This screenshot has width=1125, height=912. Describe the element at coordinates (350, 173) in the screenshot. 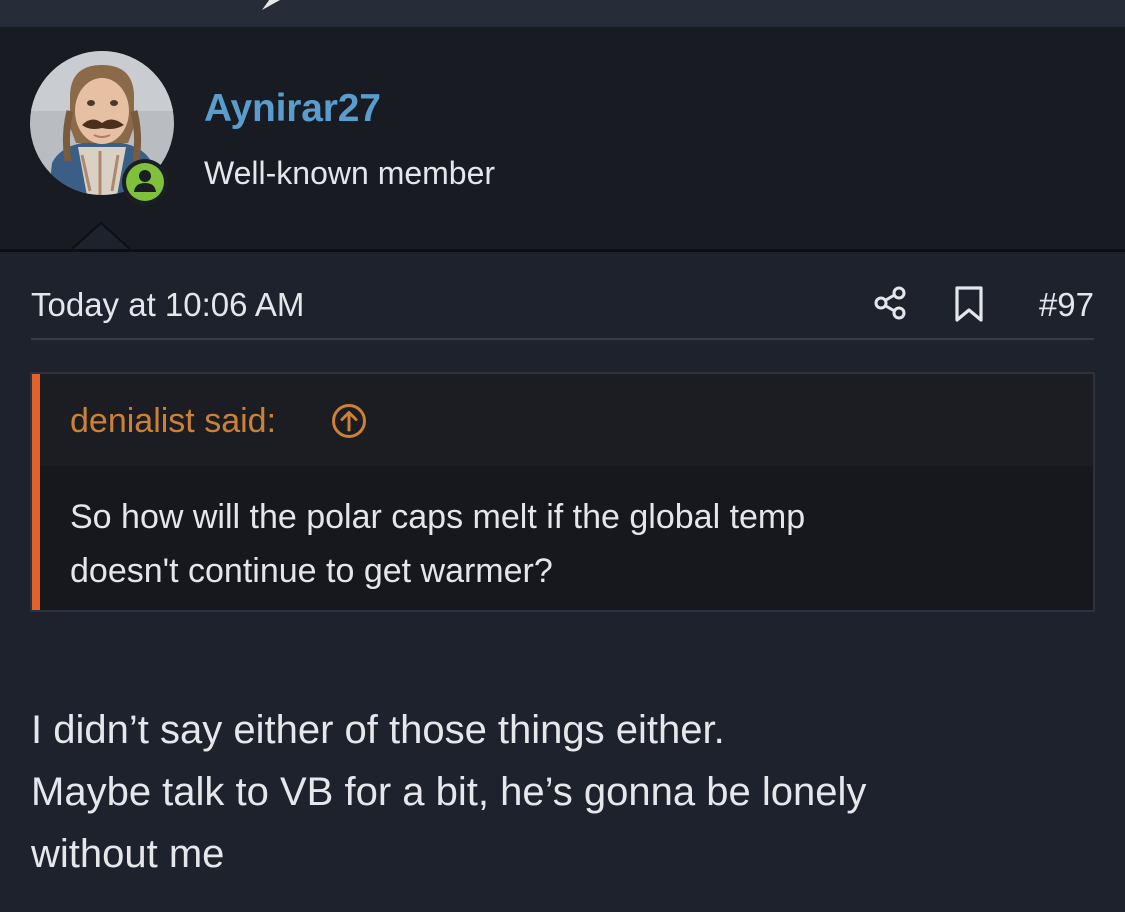

I see `user-title: Well-known member` at that location.